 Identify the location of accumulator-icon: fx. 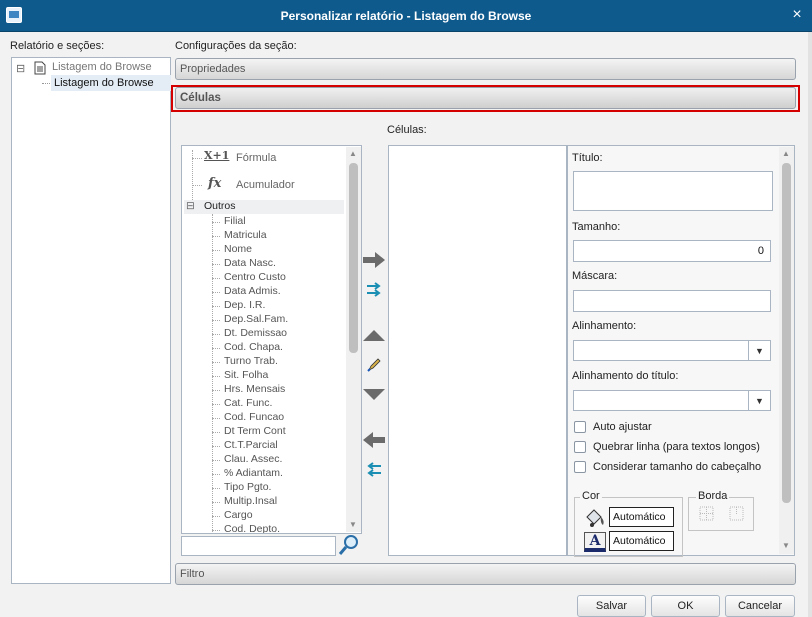
(215, 183).